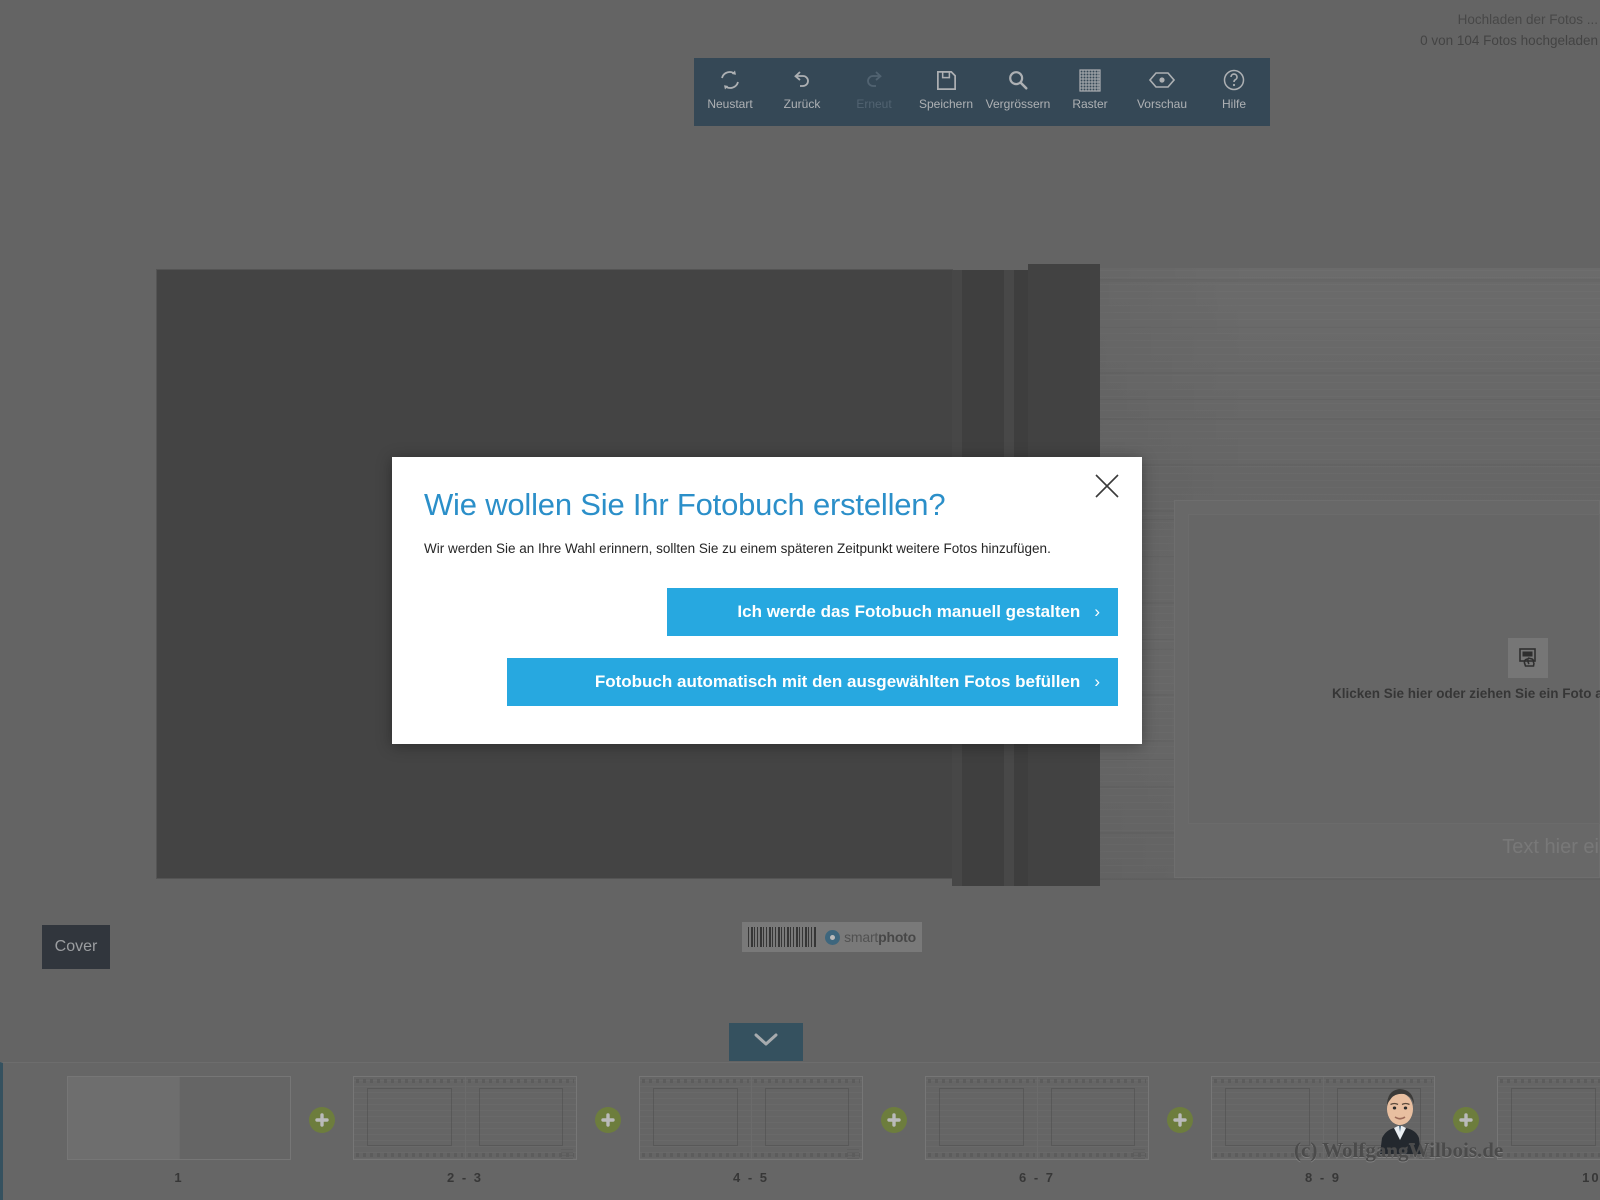  I want to click on page-thumbnail-6: 10 - 11, so click(1548, 1124).